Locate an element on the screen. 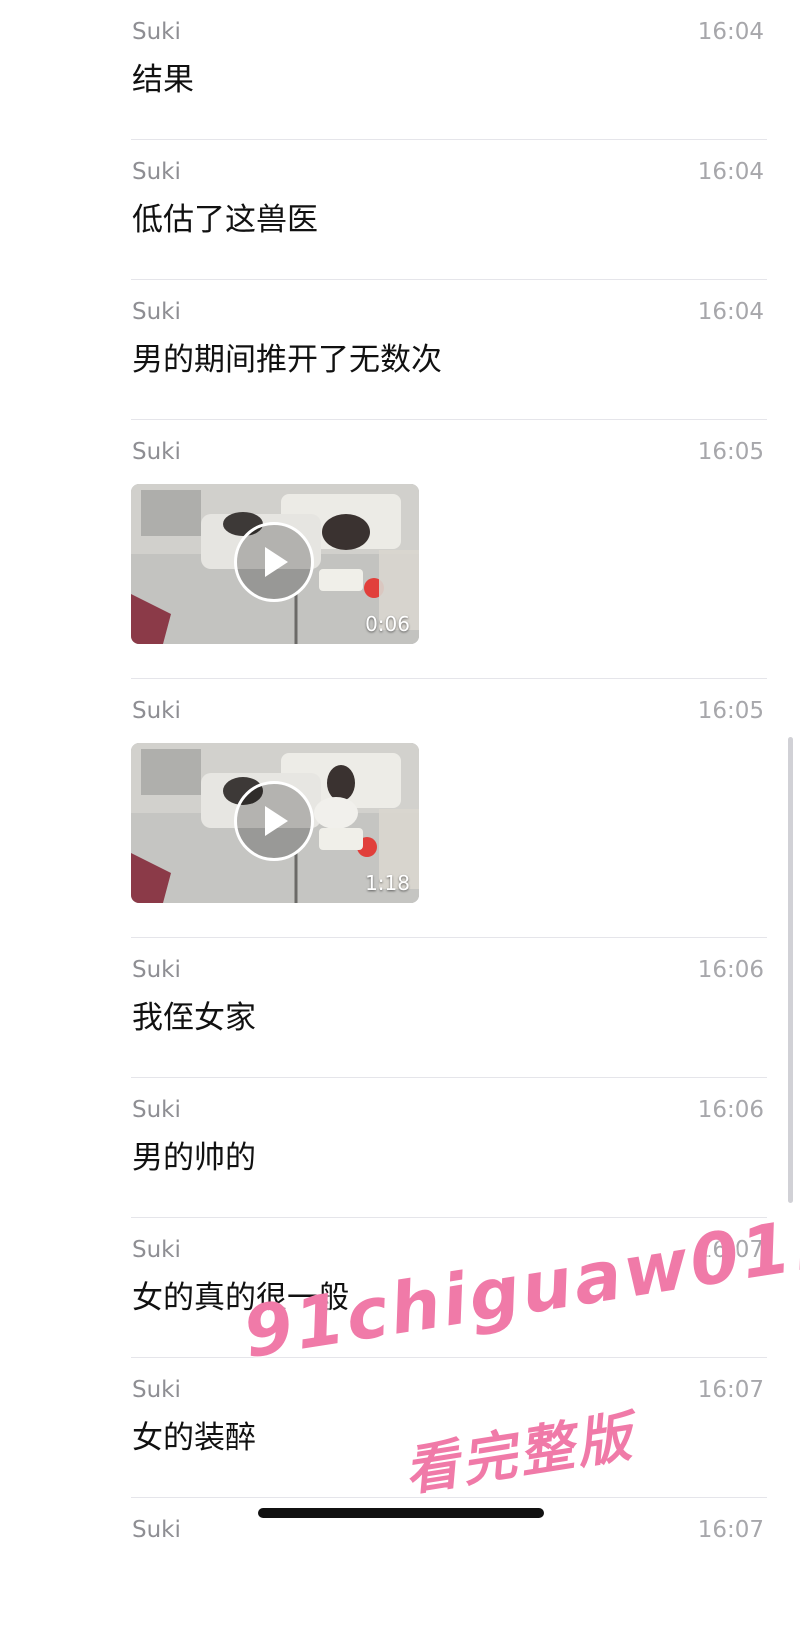 Image resolution: width=800 pixels, height=1638 pixels. message-item: Suki 16:04 低估了这兽医 is located at coordinates (449, 210).